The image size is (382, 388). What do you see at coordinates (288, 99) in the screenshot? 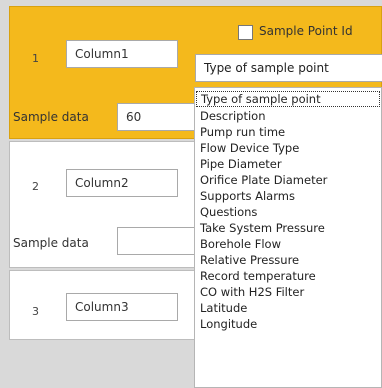
I see `dropdown-option: Type of sample point` at bounding box center [288, 99].